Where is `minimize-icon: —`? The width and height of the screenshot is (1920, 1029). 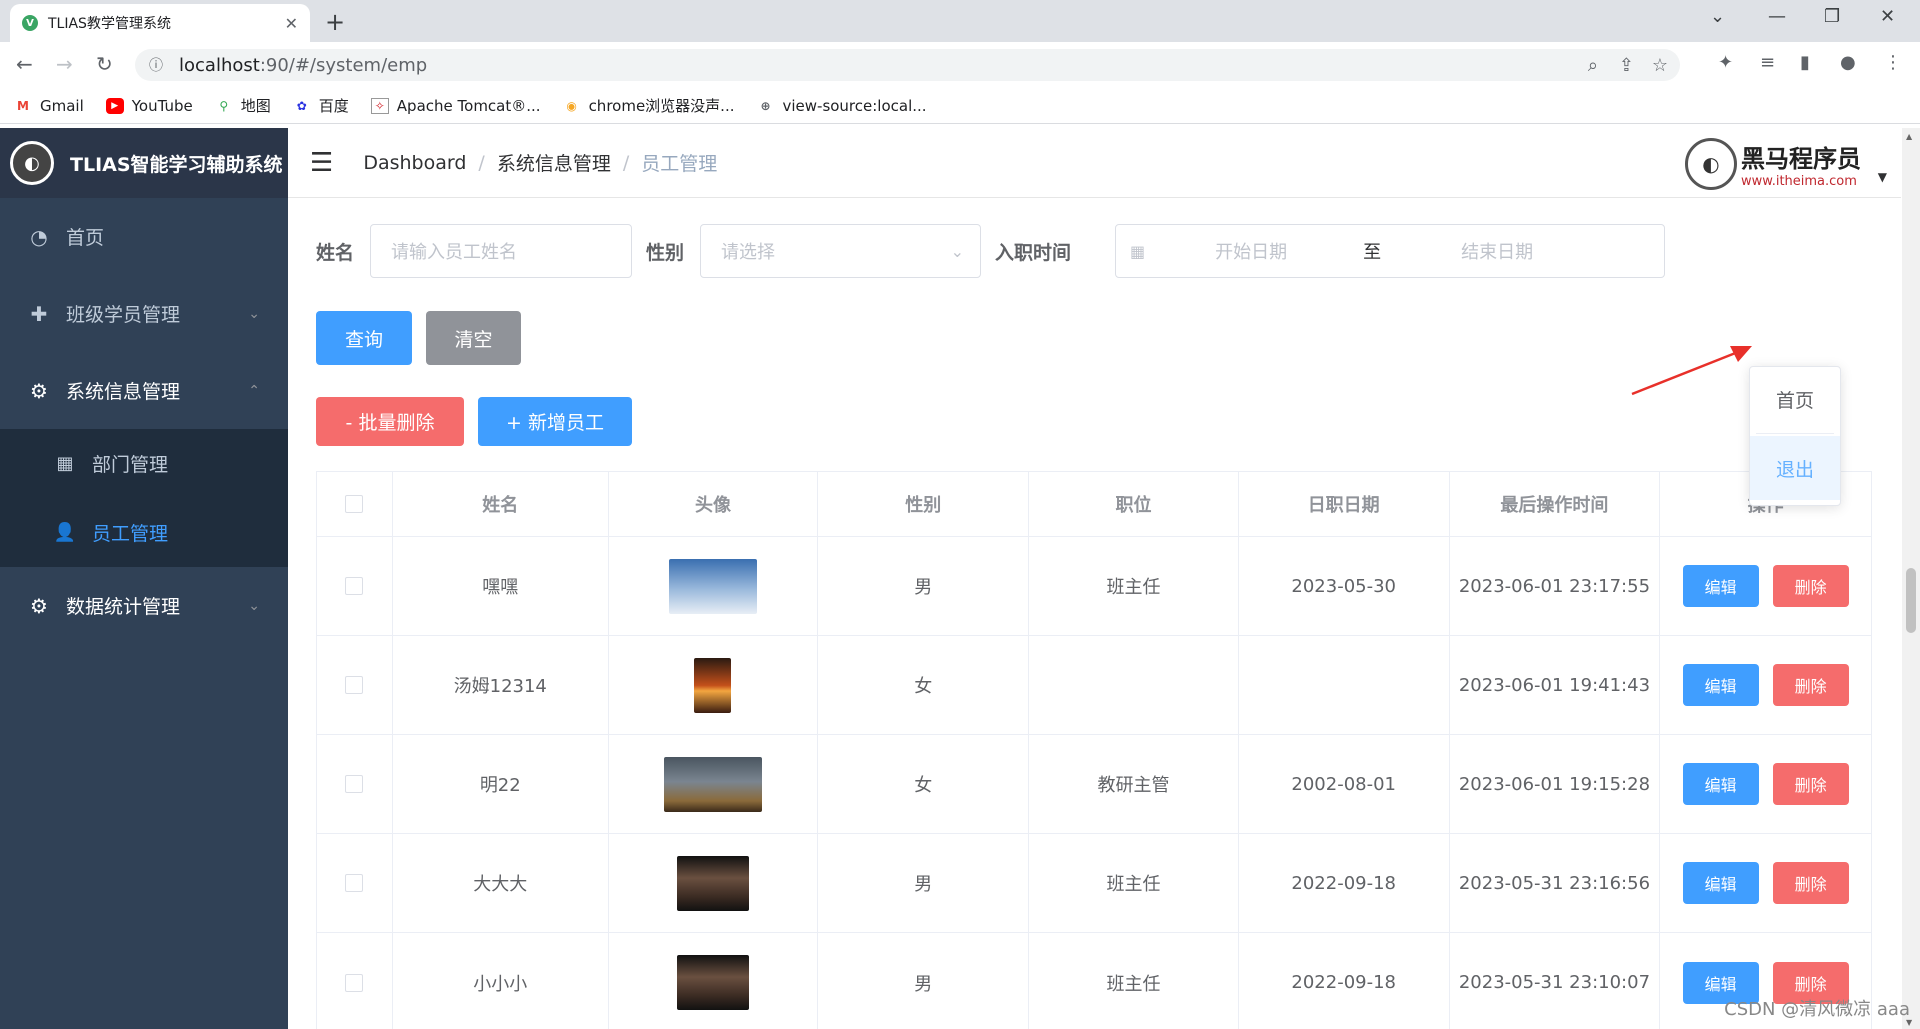 minimize-icon: — is located at coordinates (1777, 16).